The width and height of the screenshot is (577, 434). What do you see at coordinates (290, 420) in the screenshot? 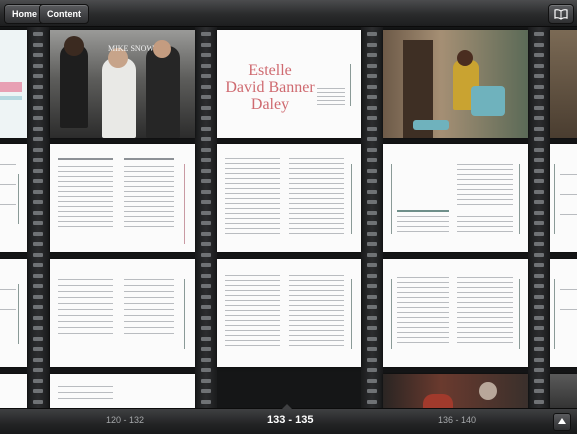
I see `range-current: 133 - 135` at bounding box center [290, 420].